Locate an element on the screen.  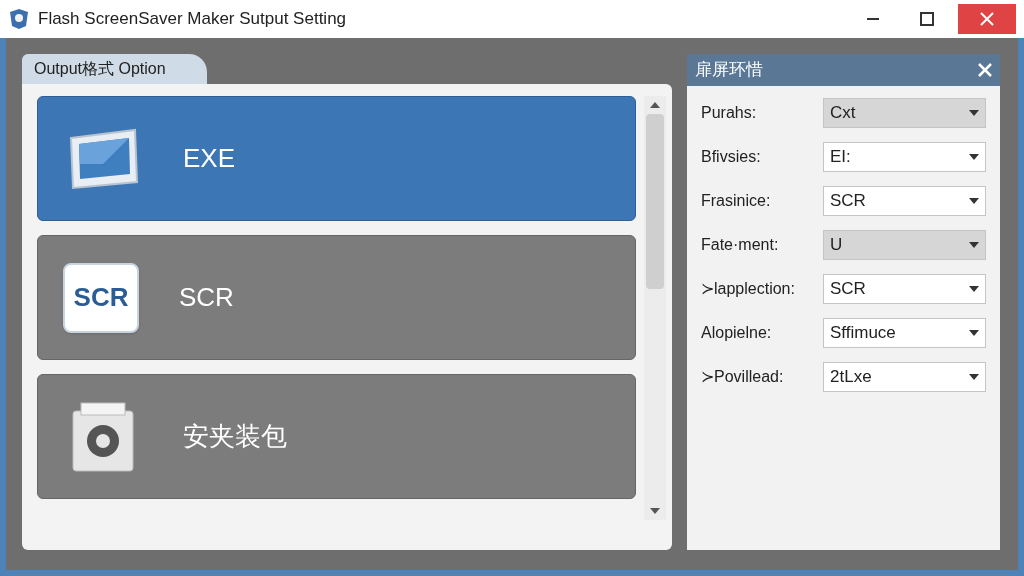
field-label: Frasinice: is located at coordinates (736, 201).